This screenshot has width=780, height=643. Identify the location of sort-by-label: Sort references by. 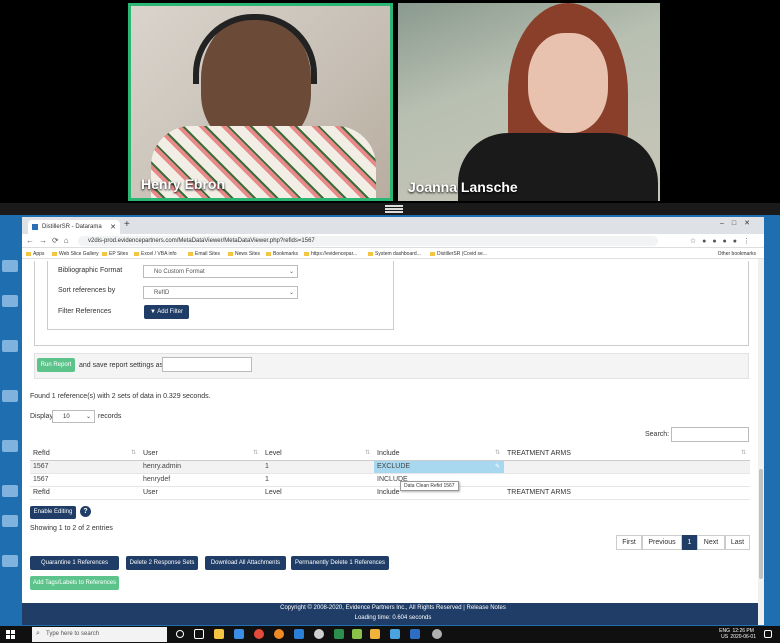
(87, 290).